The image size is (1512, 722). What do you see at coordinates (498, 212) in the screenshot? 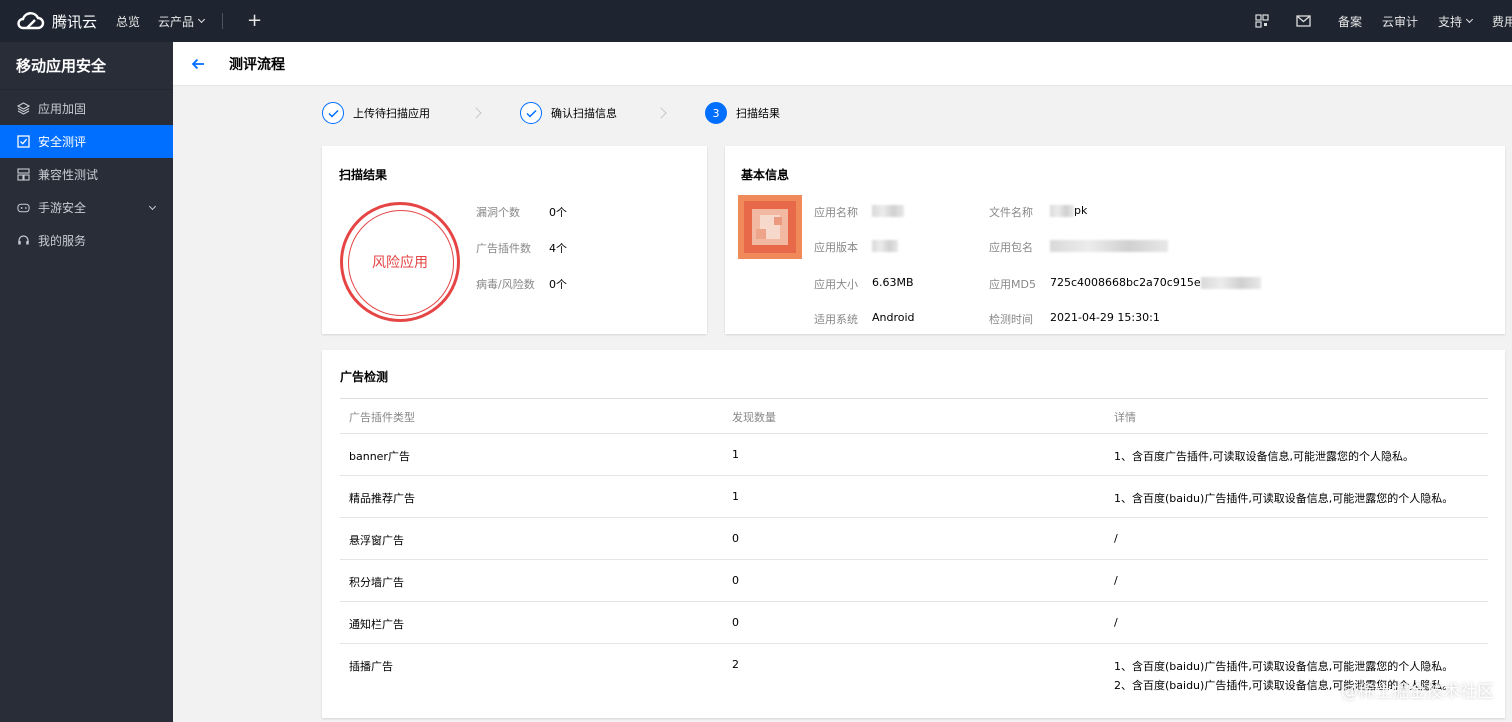
I see `stat-label: 漏洞个数` at bounding box center [498, 212].